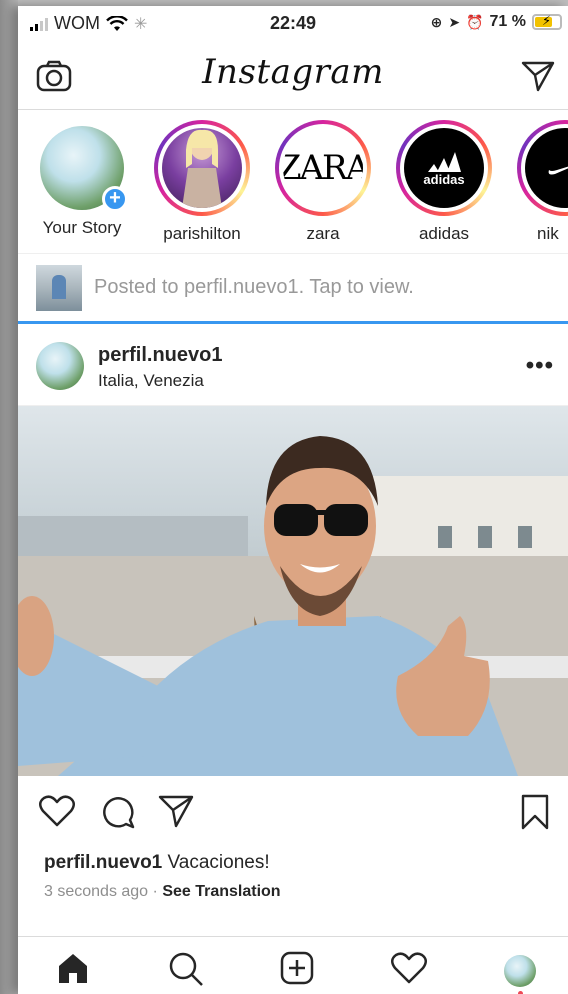 The image size is (568, 994). I want to click on caption-text: Vacaciones!, so click(218, 862).